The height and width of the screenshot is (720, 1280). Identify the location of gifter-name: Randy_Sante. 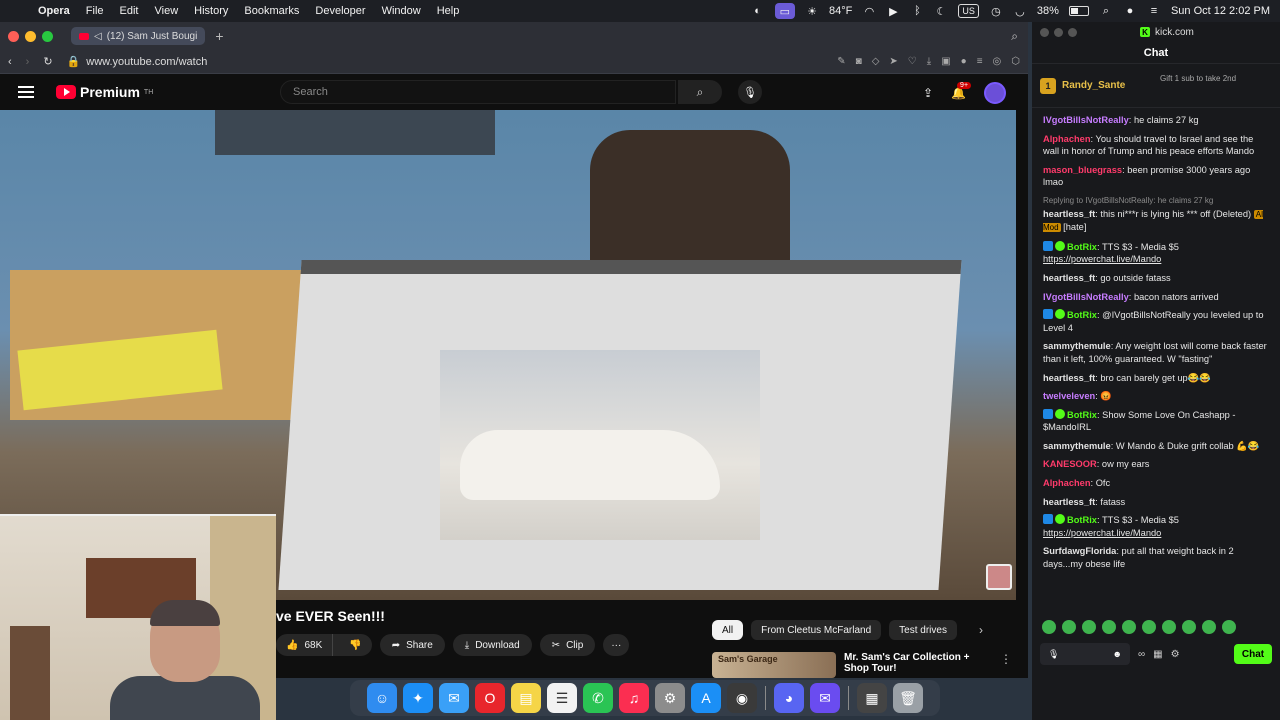
(1093, 85).